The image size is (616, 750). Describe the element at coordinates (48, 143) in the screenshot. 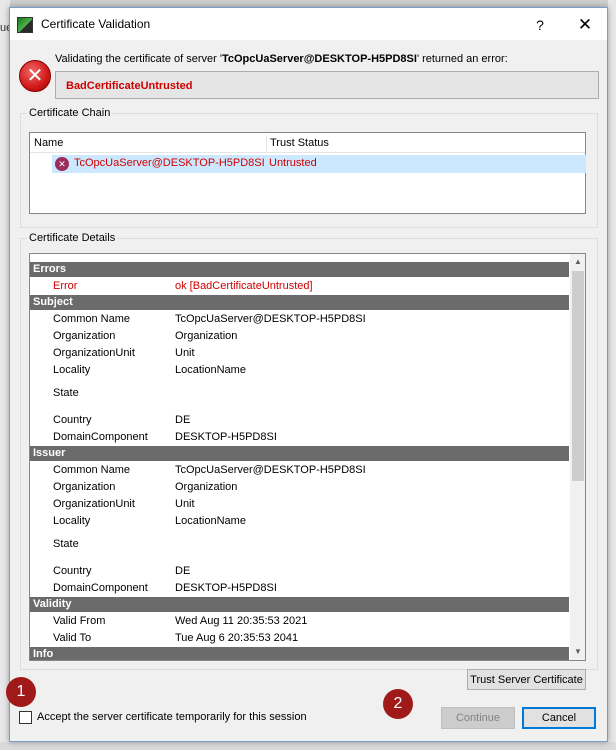

I see `column-header-name: Name` at that location.